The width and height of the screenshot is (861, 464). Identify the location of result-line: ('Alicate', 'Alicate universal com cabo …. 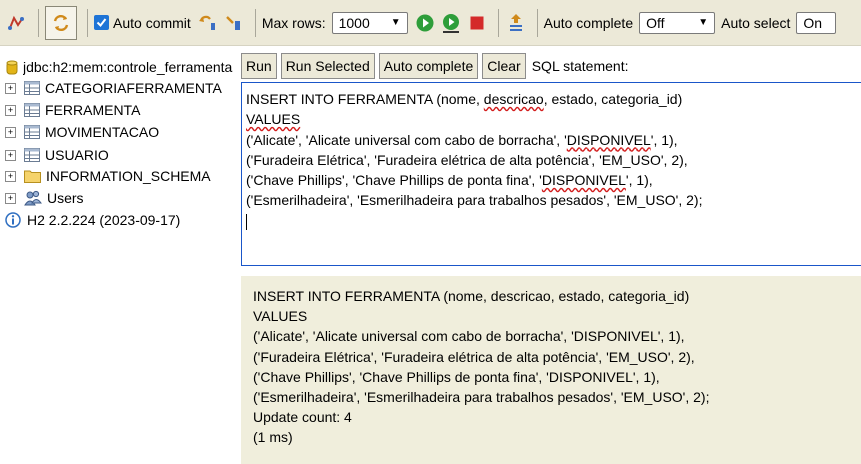
(469, 336).